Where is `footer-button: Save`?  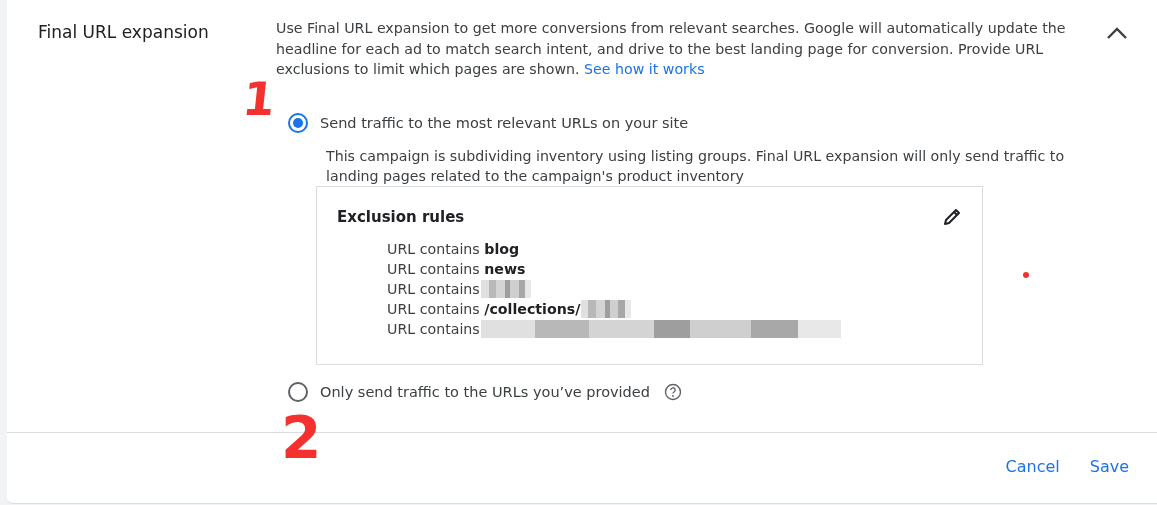
footer-button: Save is located at coordinates (1109, 466).